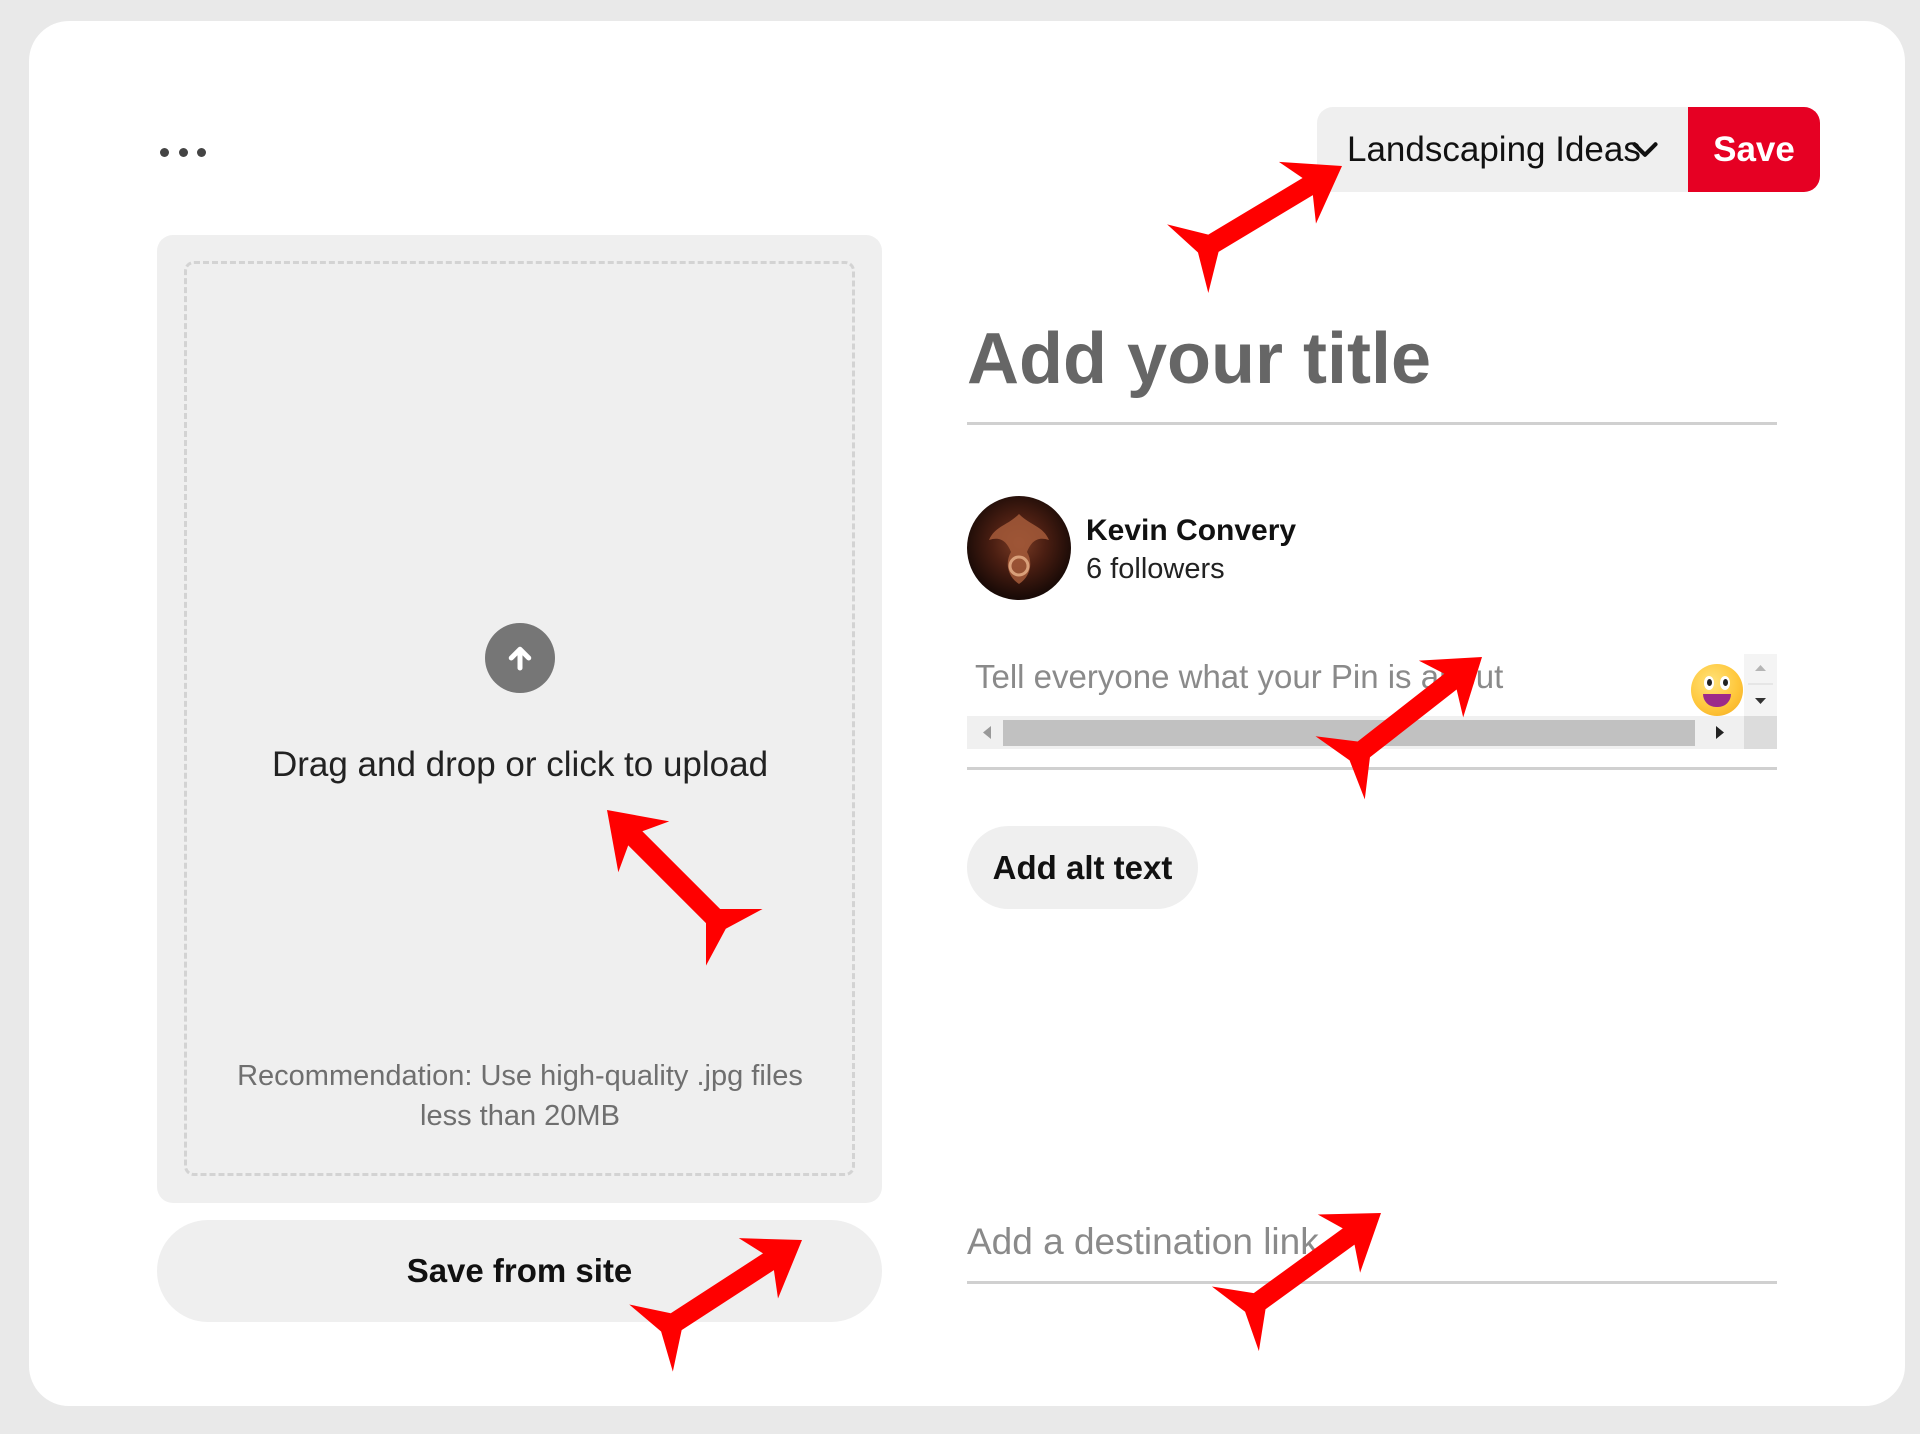 The height and width of the screenshot is (1434, 1920). What do you see at coordinates (1265, 212) in the screenshot?
I see `arrow-board-select` at bounding box center [1265, 212].